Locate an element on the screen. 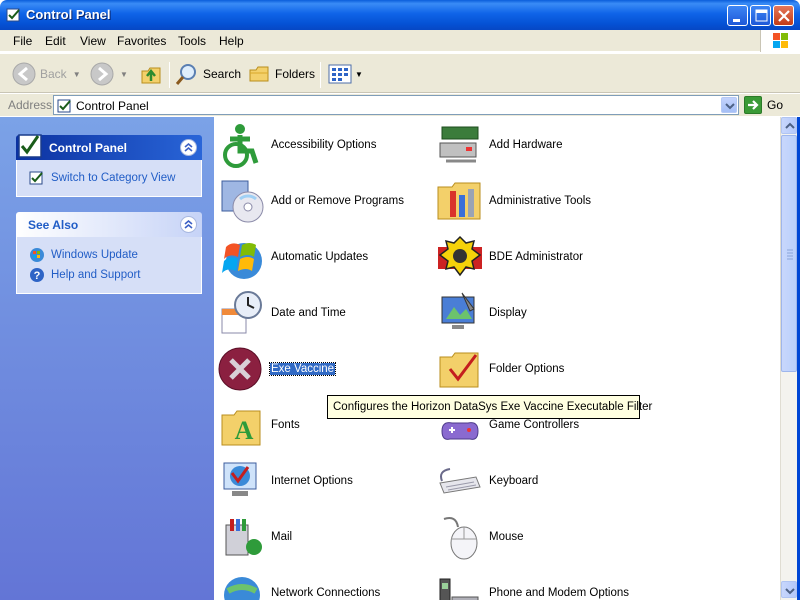  vertical-scrollbar is located at coordinates (788, 358).